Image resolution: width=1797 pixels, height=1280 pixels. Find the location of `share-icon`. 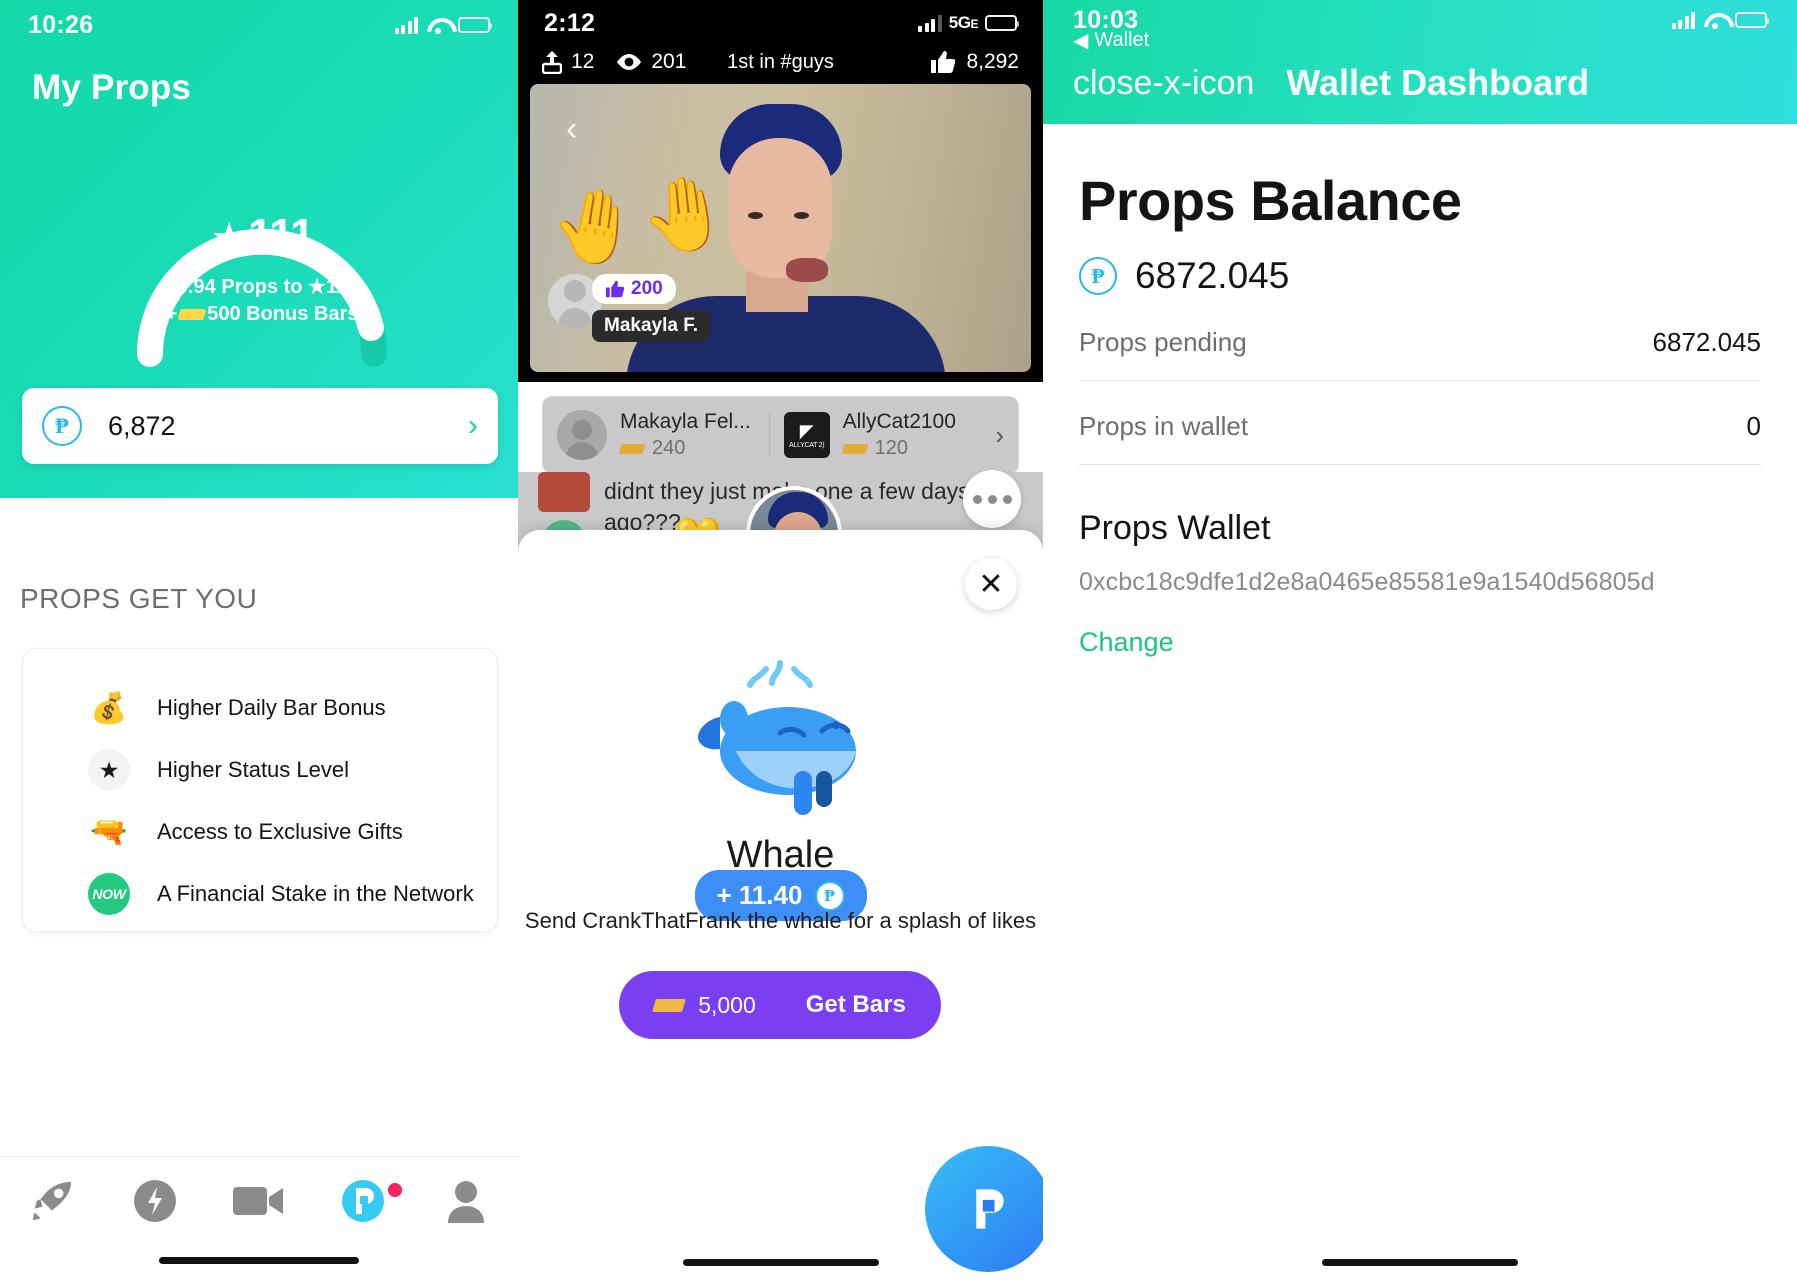

share-icon is located at coordinates (552, 62).